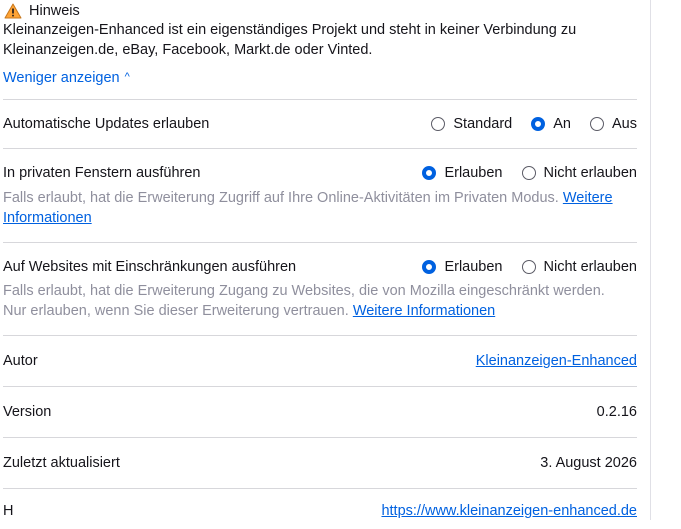 The image size is (681, 529). What do you see at coordinates (61, 78) in the screenshot?
I see `show-less-label: Weniger anzeigen` at bounding box center [61, 78].